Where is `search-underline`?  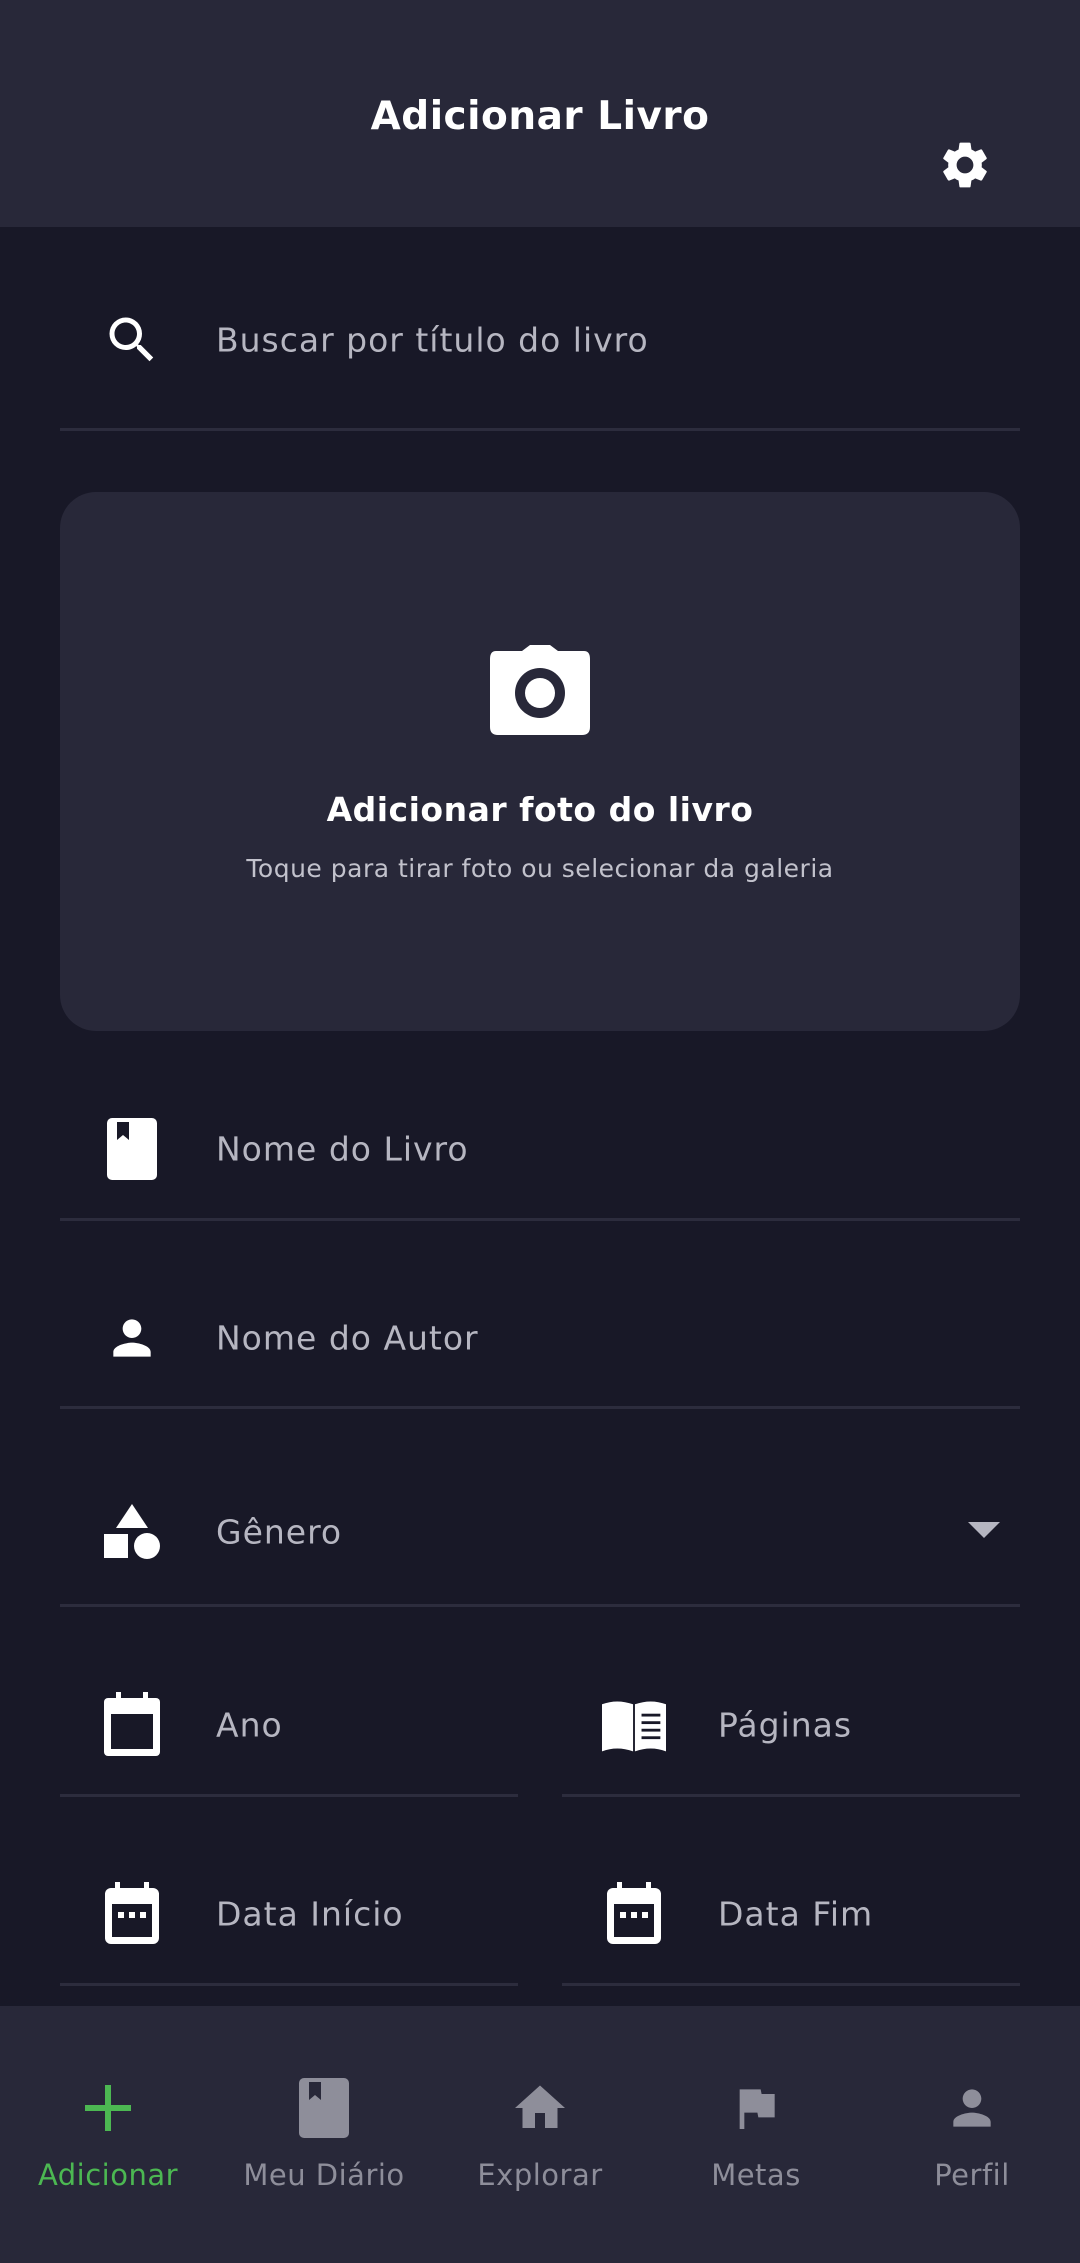
search-underline is located at coordinates (540, 429).